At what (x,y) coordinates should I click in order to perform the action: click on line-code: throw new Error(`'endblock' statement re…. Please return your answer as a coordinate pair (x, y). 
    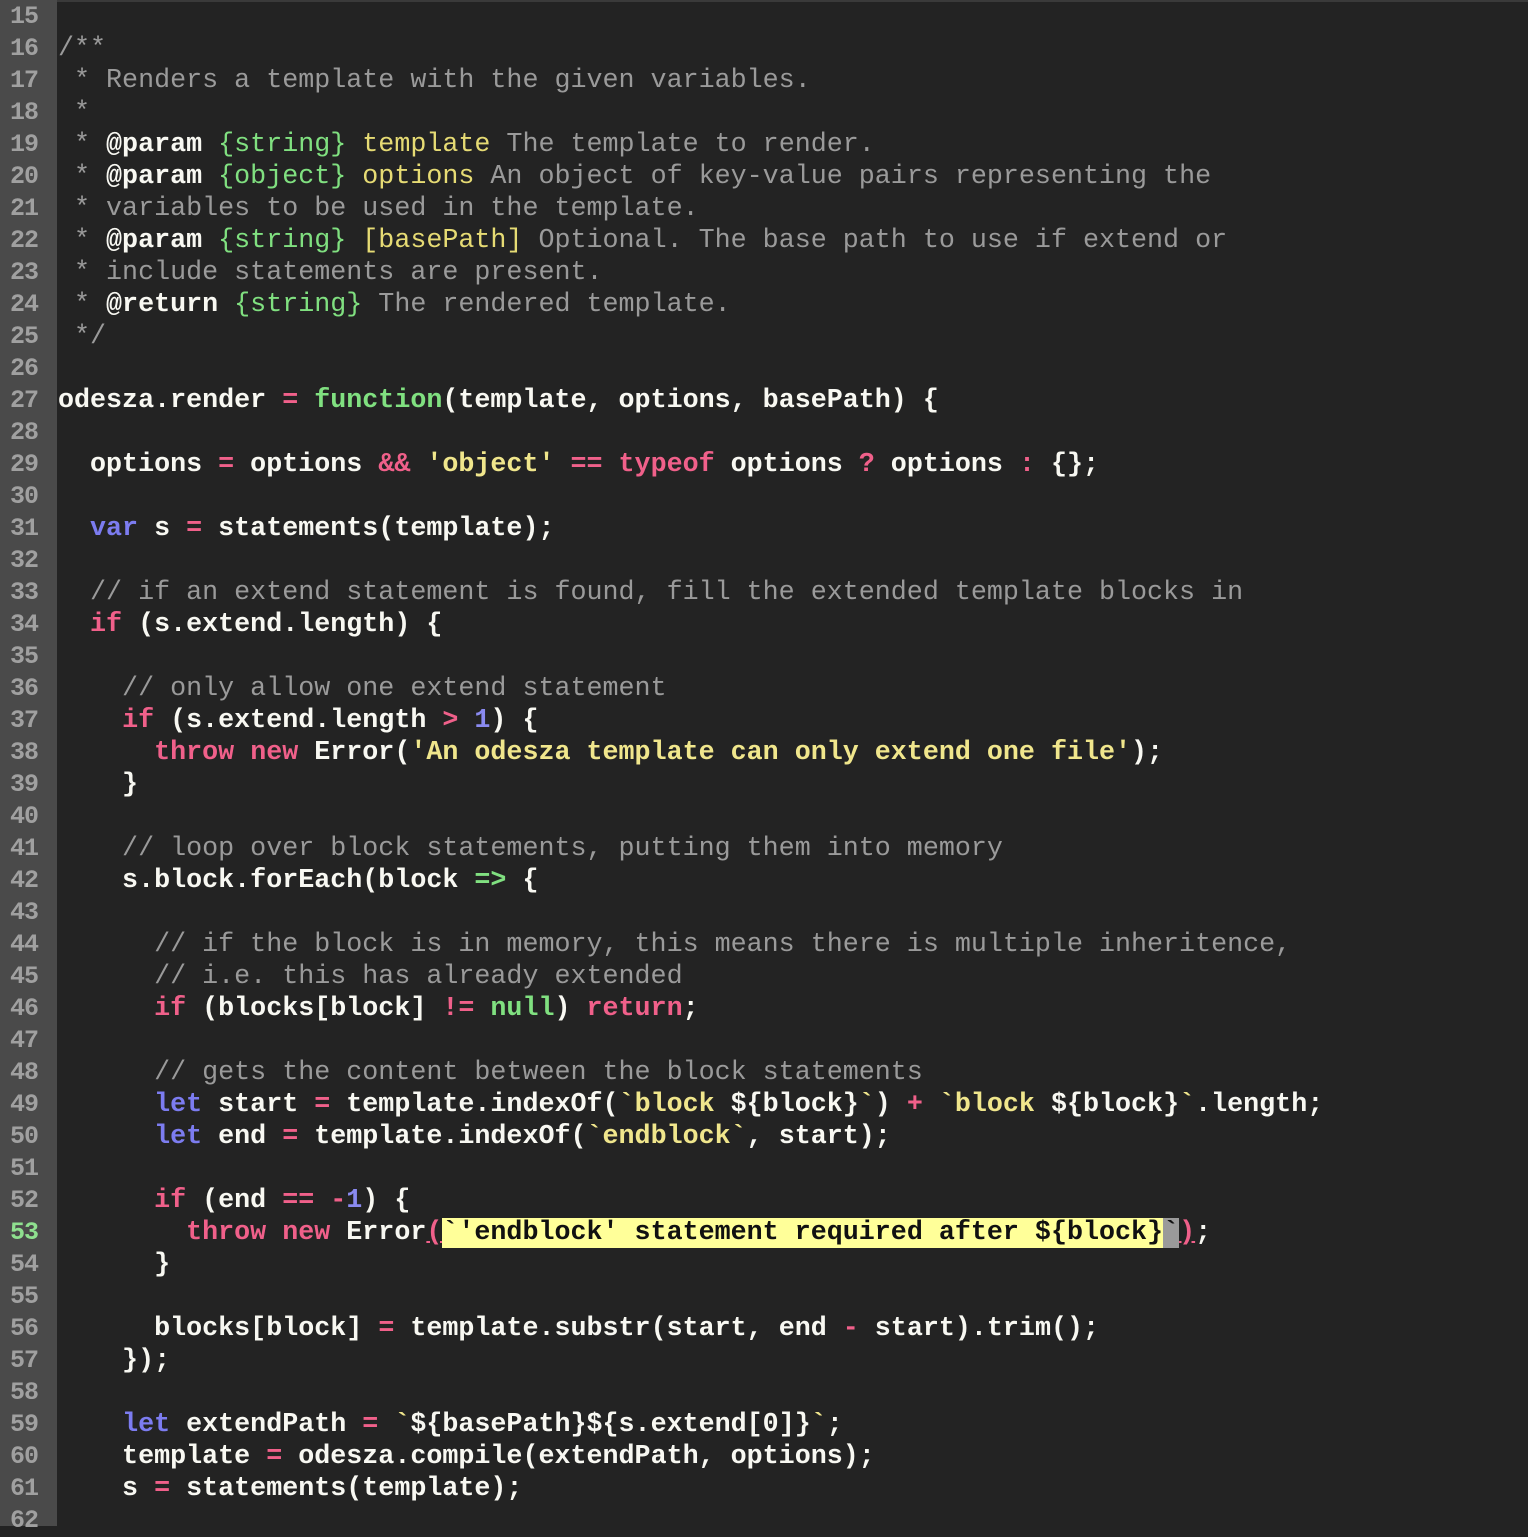
    Looking at the image, I should click on (634, 1233).